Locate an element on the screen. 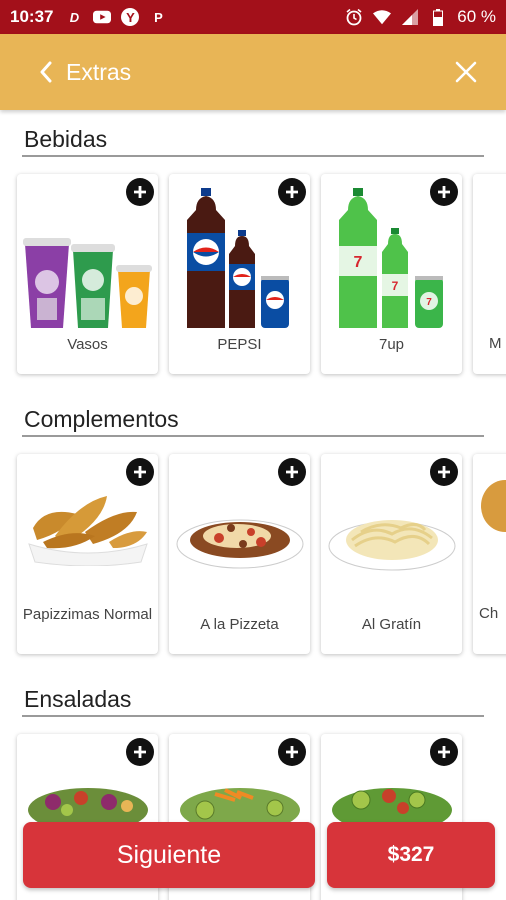 Image resolution: width=506 pixels, height=900 pixels. item-card-pepsi: PEPSI is located at coordinates (239, 274).